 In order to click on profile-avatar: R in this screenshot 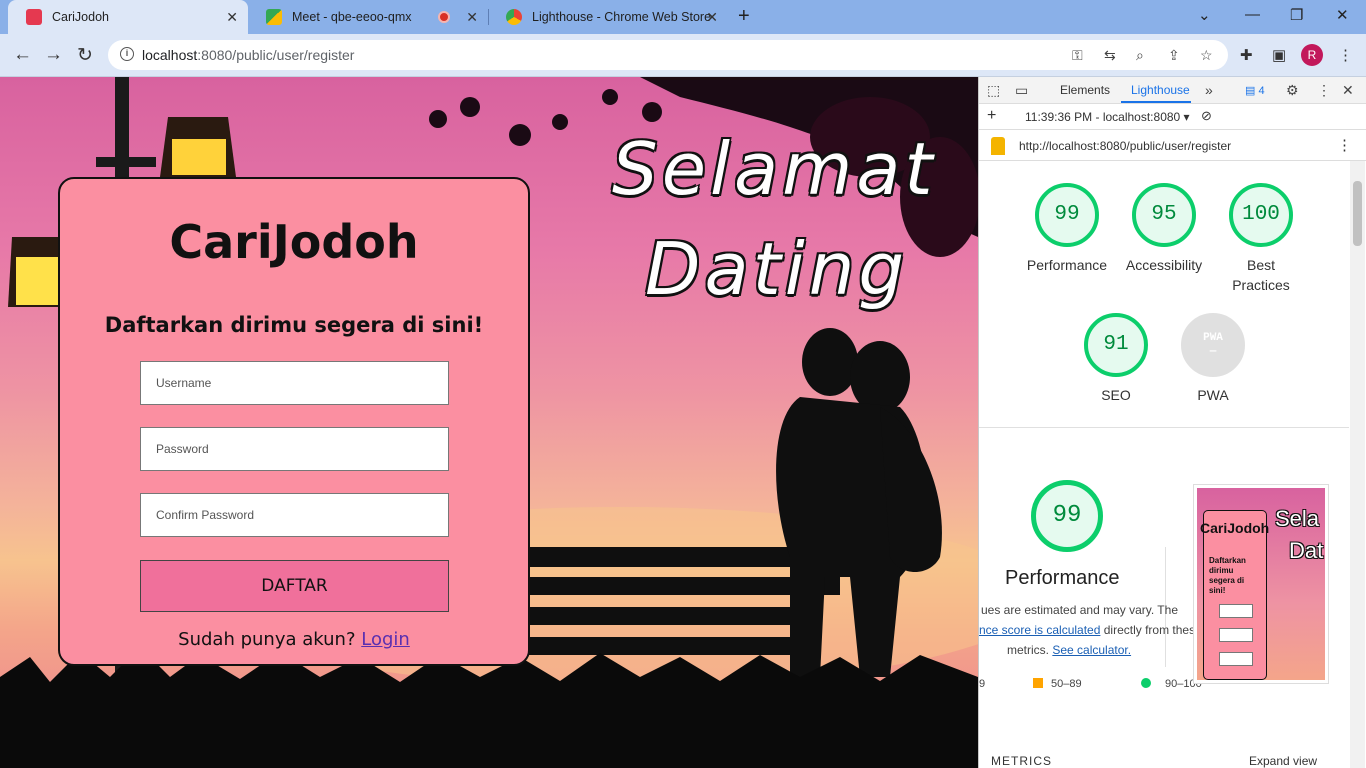, I will do `click(1312, 55)`.